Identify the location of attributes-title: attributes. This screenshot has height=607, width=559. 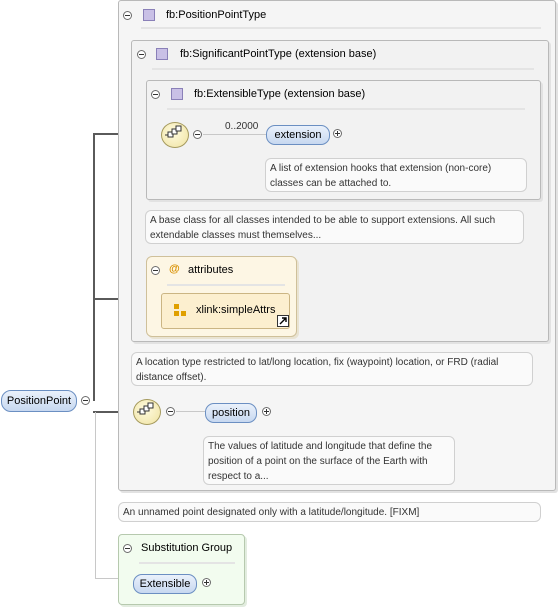
(211, 270).